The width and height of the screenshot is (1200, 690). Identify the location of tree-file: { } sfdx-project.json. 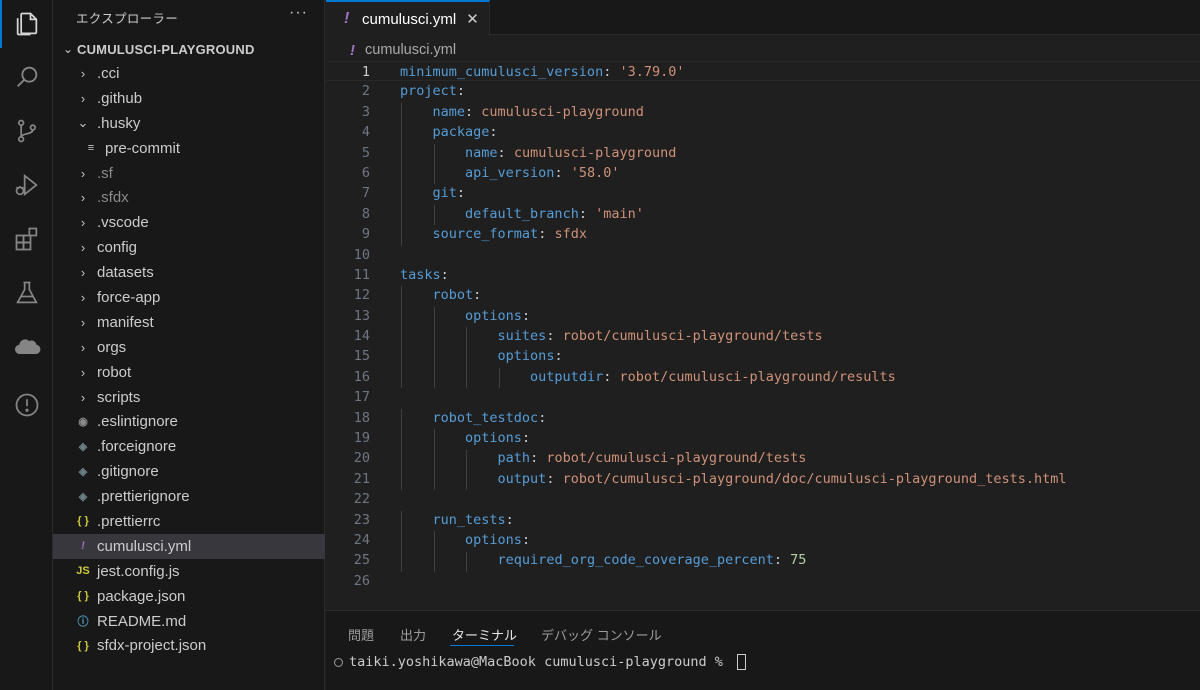
(189, 645).